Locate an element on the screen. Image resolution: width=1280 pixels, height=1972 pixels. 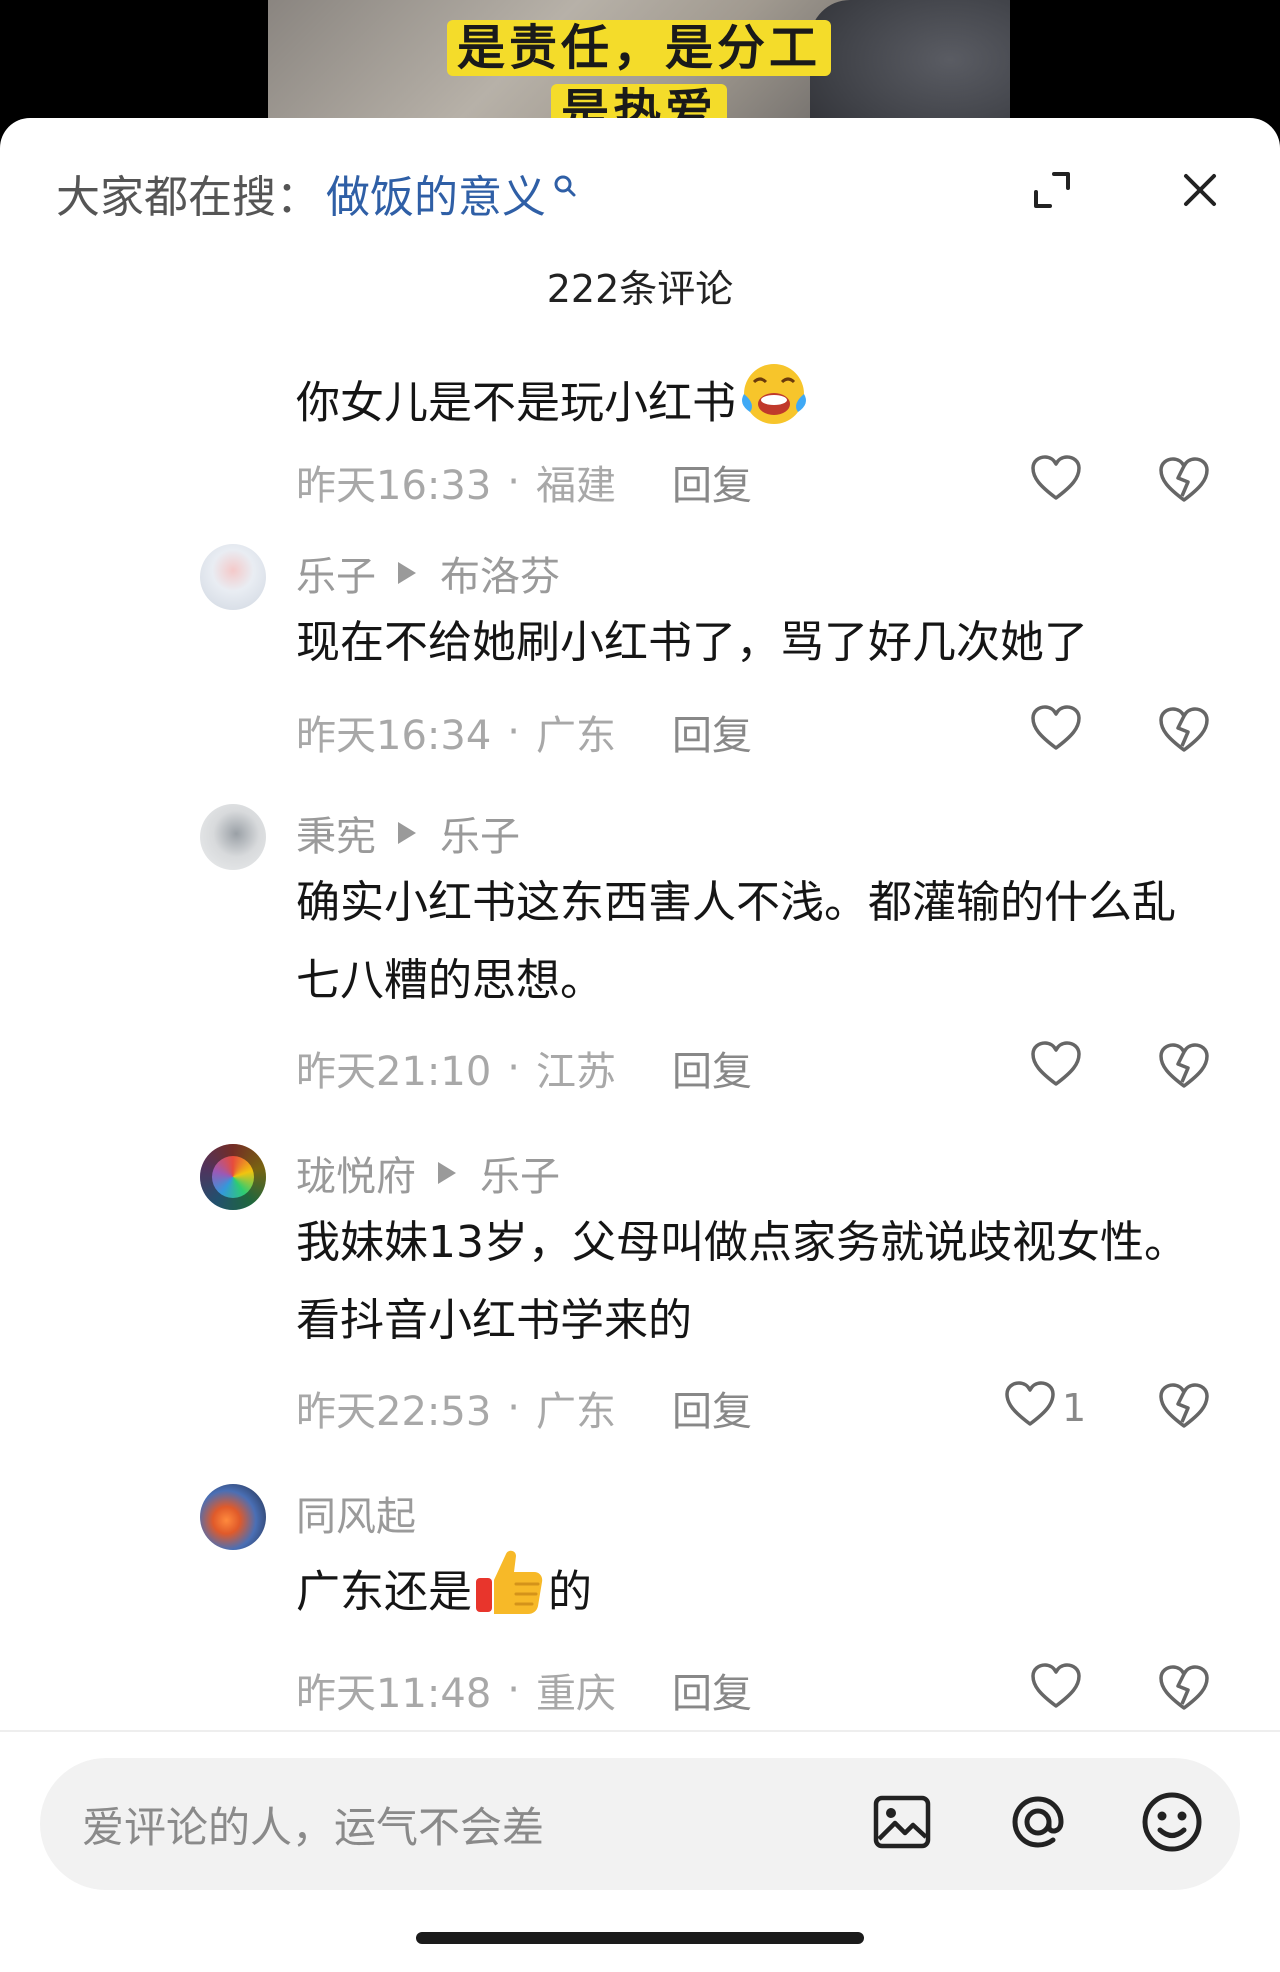
expand-icon is located at coordinates (1052, 192).